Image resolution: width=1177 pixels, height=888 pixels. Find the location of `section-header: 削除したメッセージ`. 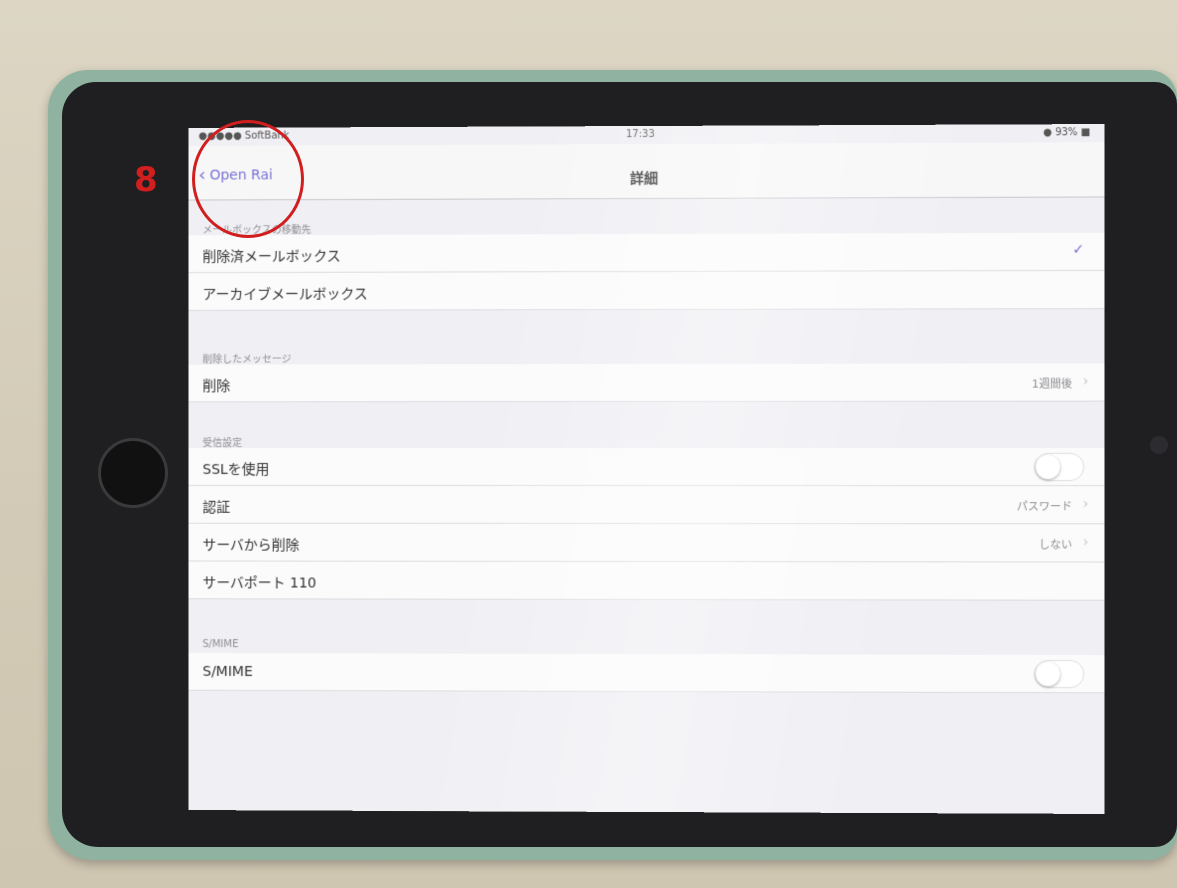

section-header: 削除したメッセージ is located at coordinates (247, 360).